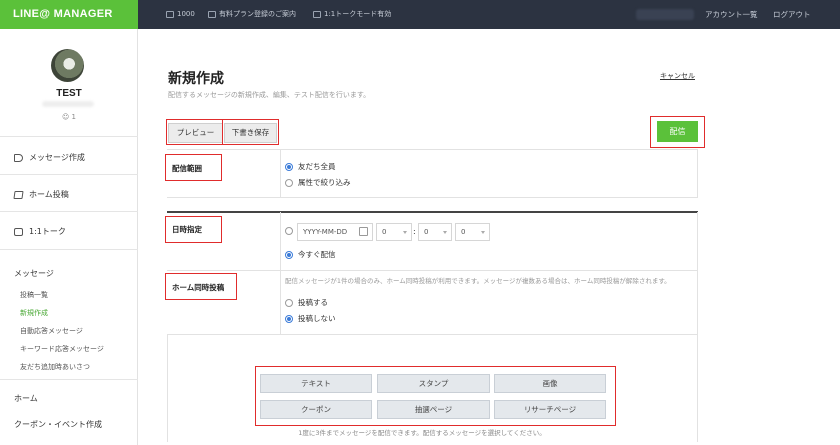 The image size is (840, 445). I want to click on sidebar-item-label: ホーム投稿, so click(49, 194).